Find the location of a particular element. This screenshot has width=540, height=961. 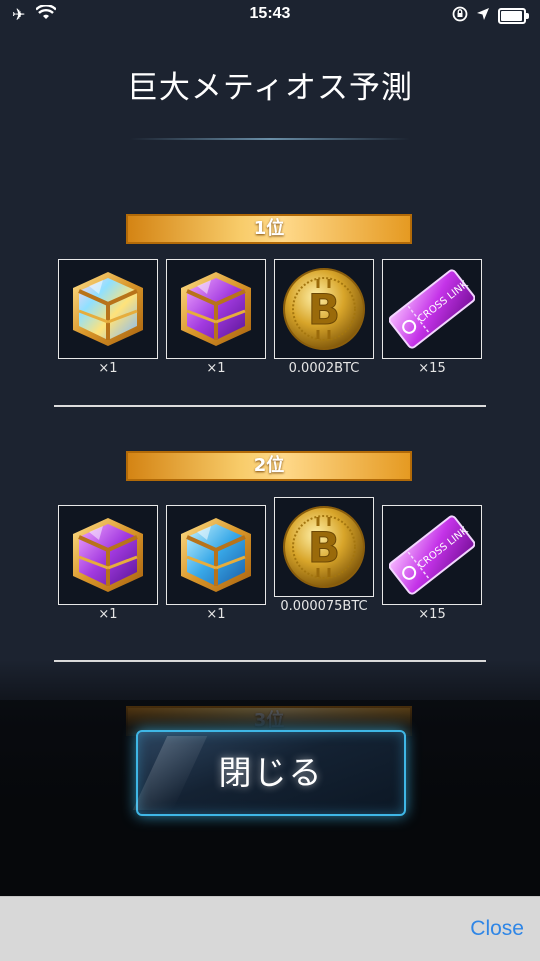

blue-cube-icon is located at coordinates (216, 555).